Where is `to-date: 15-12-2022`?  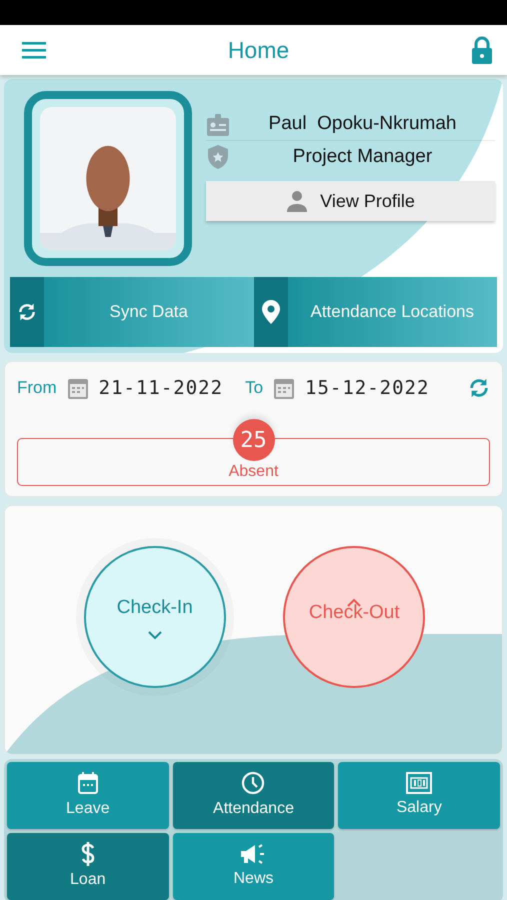 to-date: 15-12-2022 is located at coordinates (367, 388).